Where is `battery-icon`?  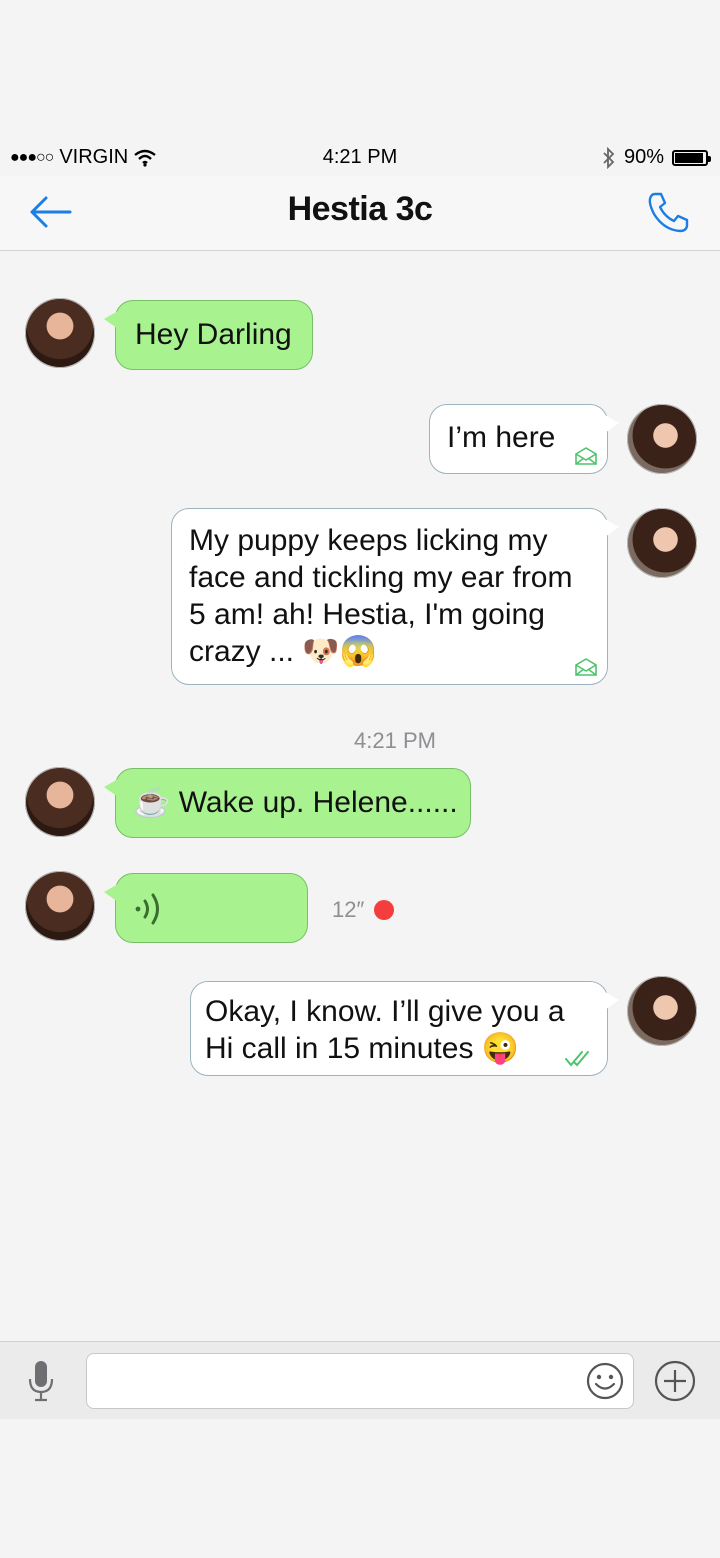 battery-icon is located at coordinates (691, 157).